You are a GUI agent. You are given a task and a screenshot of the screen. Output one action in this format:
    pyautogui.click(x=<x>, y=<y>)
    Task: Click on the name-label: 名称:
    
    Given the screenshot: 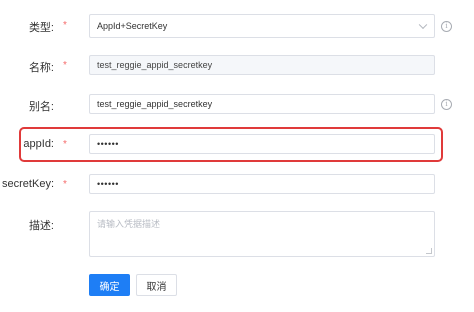 What is the action you would take?
    pyautogui.click(x=41, y=68)
    